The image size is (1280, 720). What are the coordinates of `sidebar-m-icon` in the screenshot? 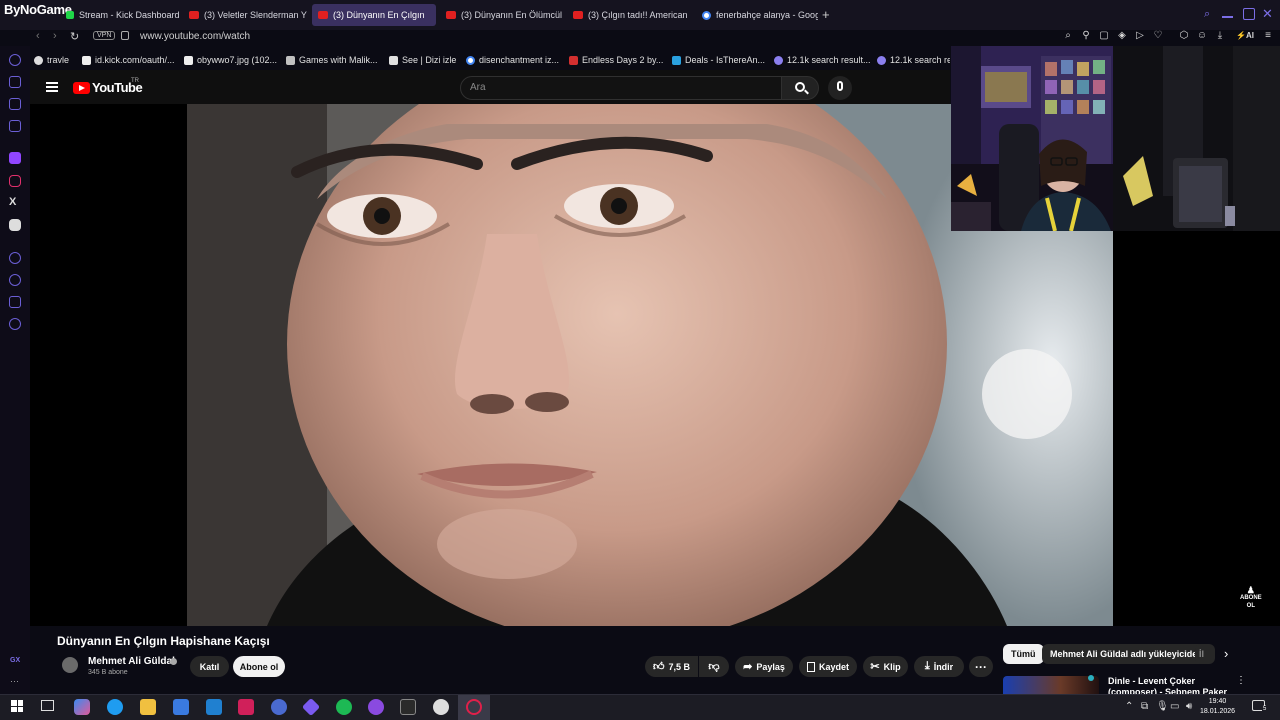 It's located at (15, 126).